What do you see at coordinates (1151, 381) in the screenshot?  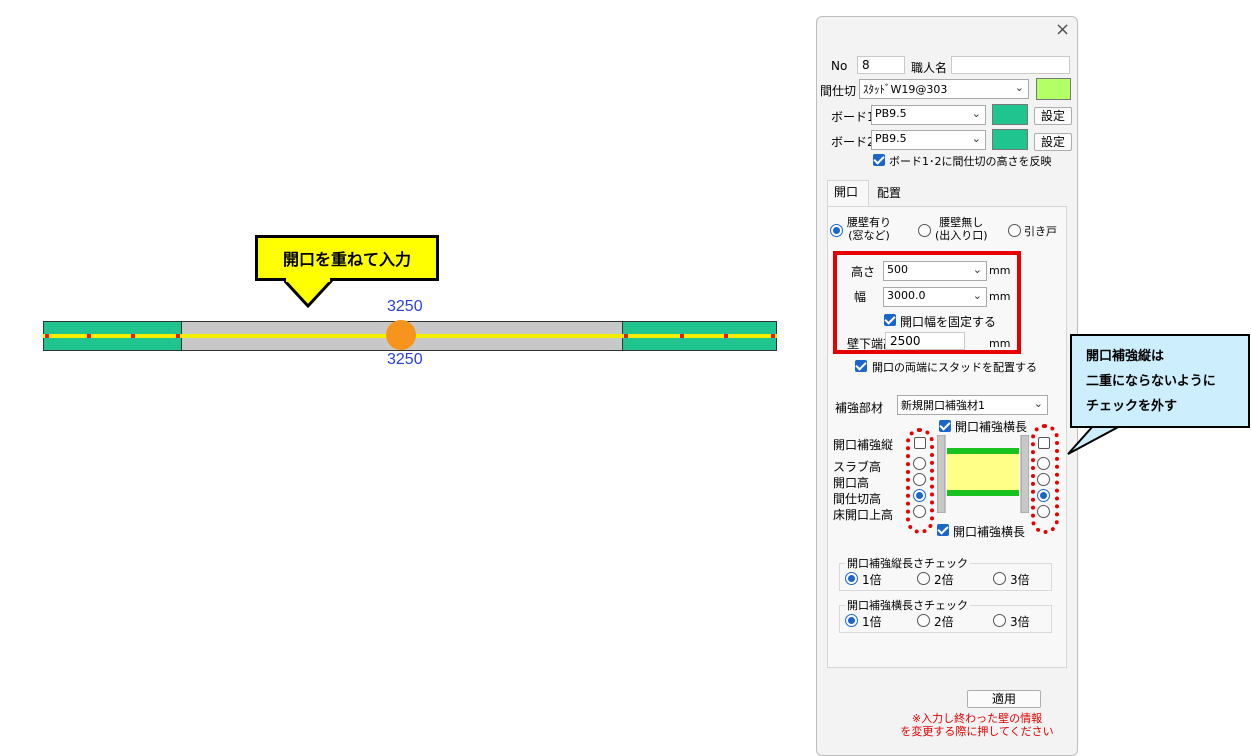 I see `callout2-line2: 二重にならないように` at bounding box center [1151, 381].